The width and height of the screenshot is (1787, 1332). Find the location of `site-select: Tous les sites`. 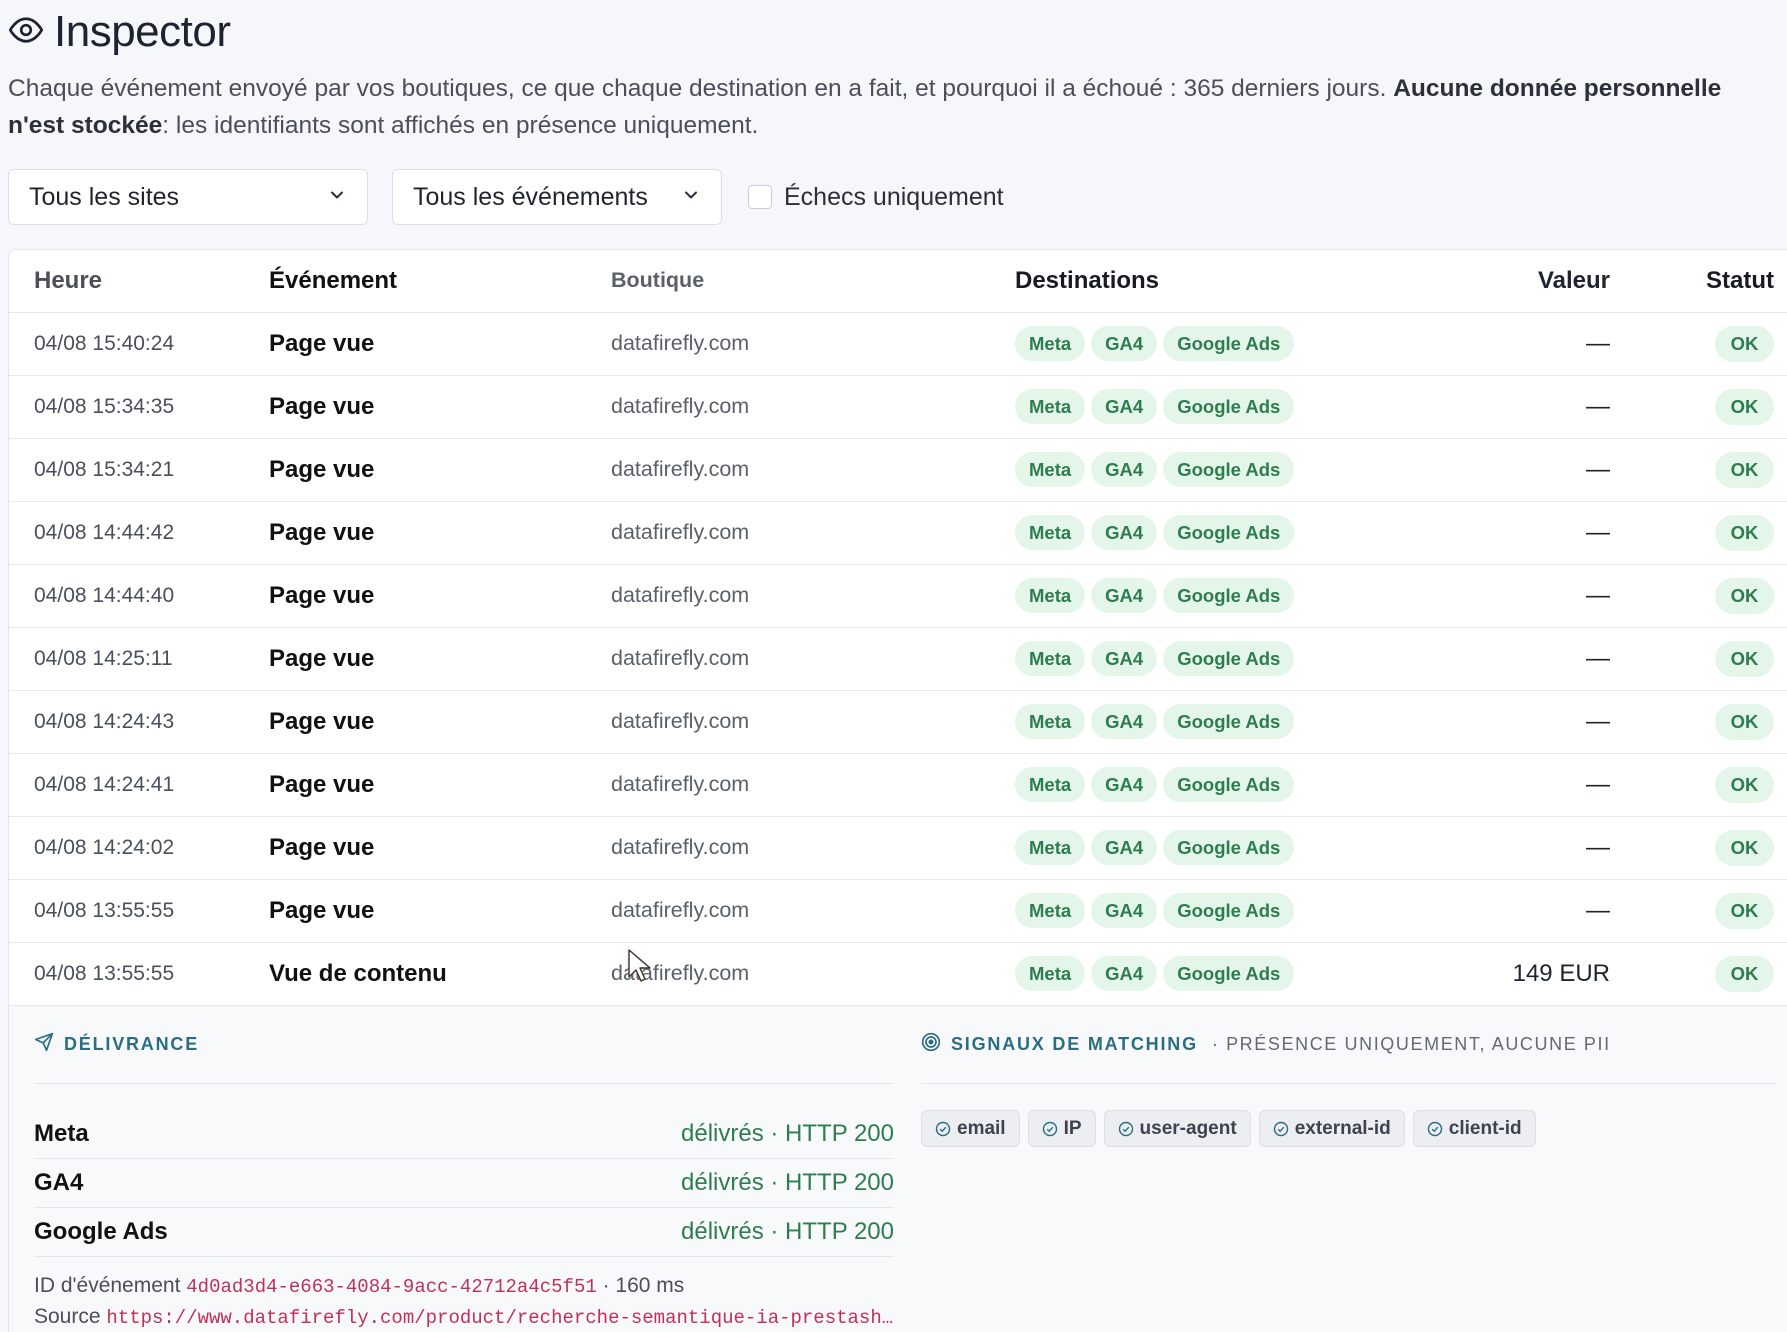

site-select: Tous les sites is located at coordinates (188, 197).